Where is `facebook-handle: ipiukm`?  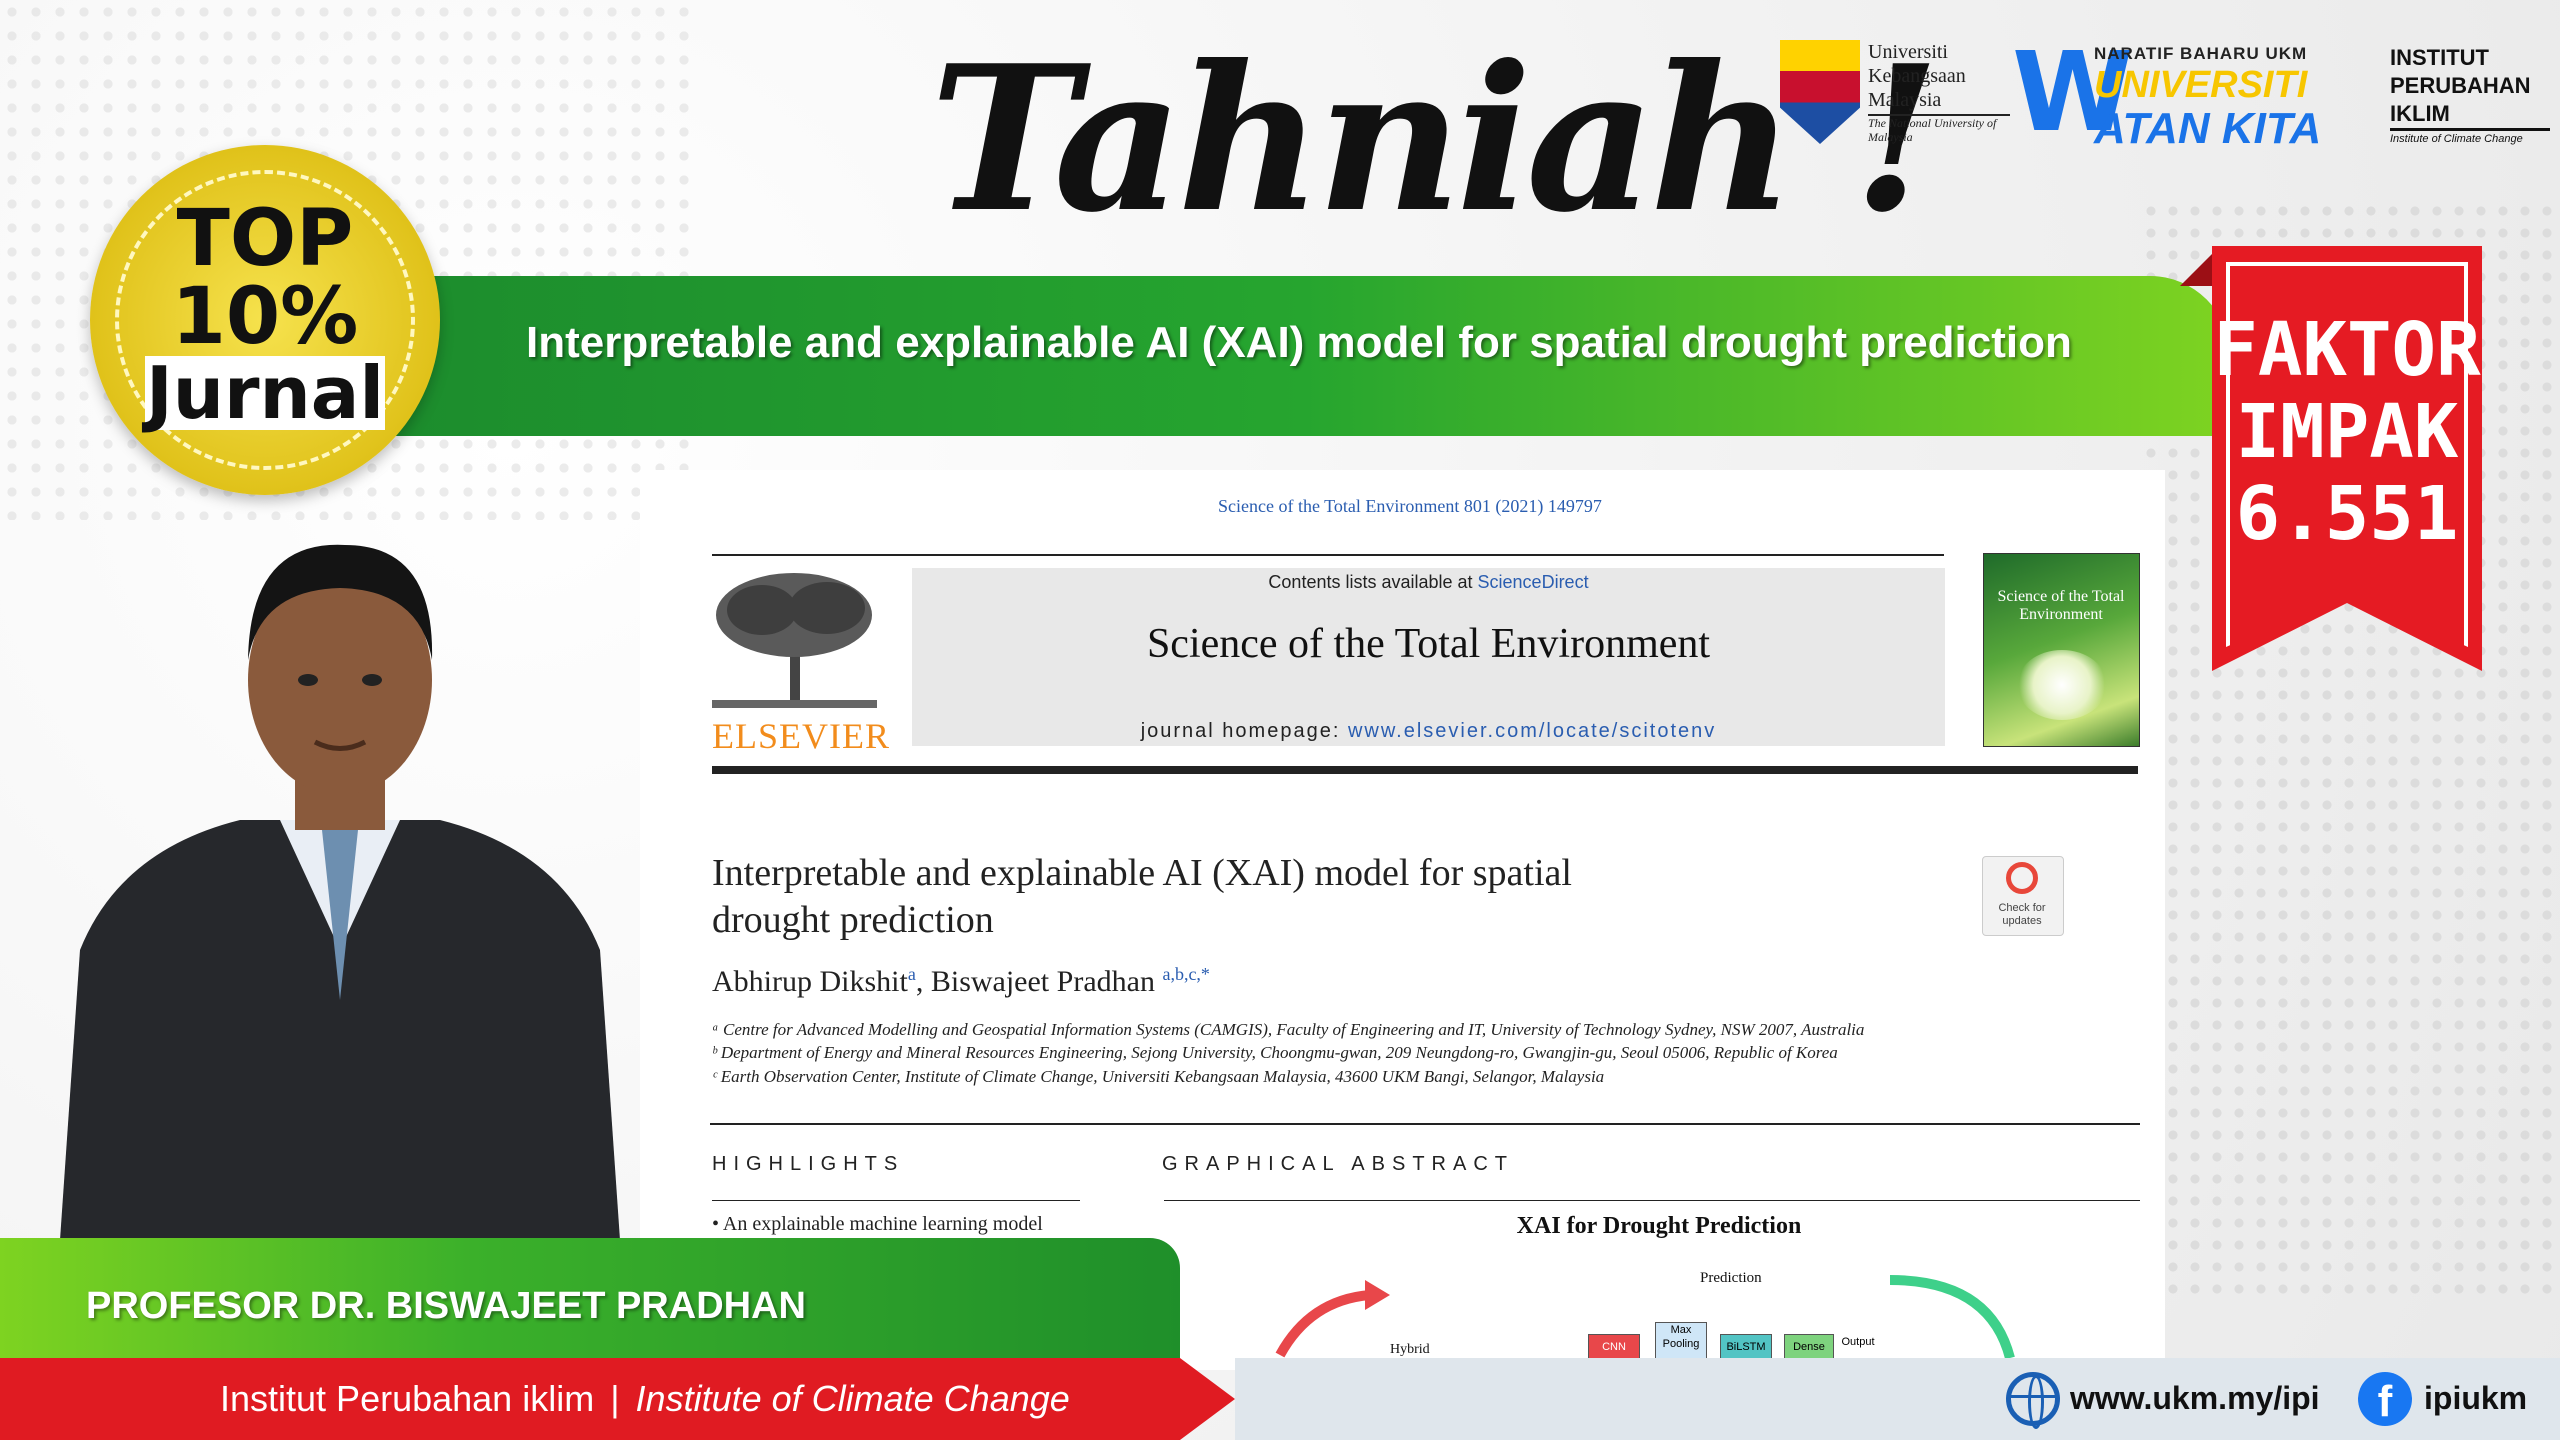 facebook-handle: ipiukm is located at coordinates (2475, 1398).